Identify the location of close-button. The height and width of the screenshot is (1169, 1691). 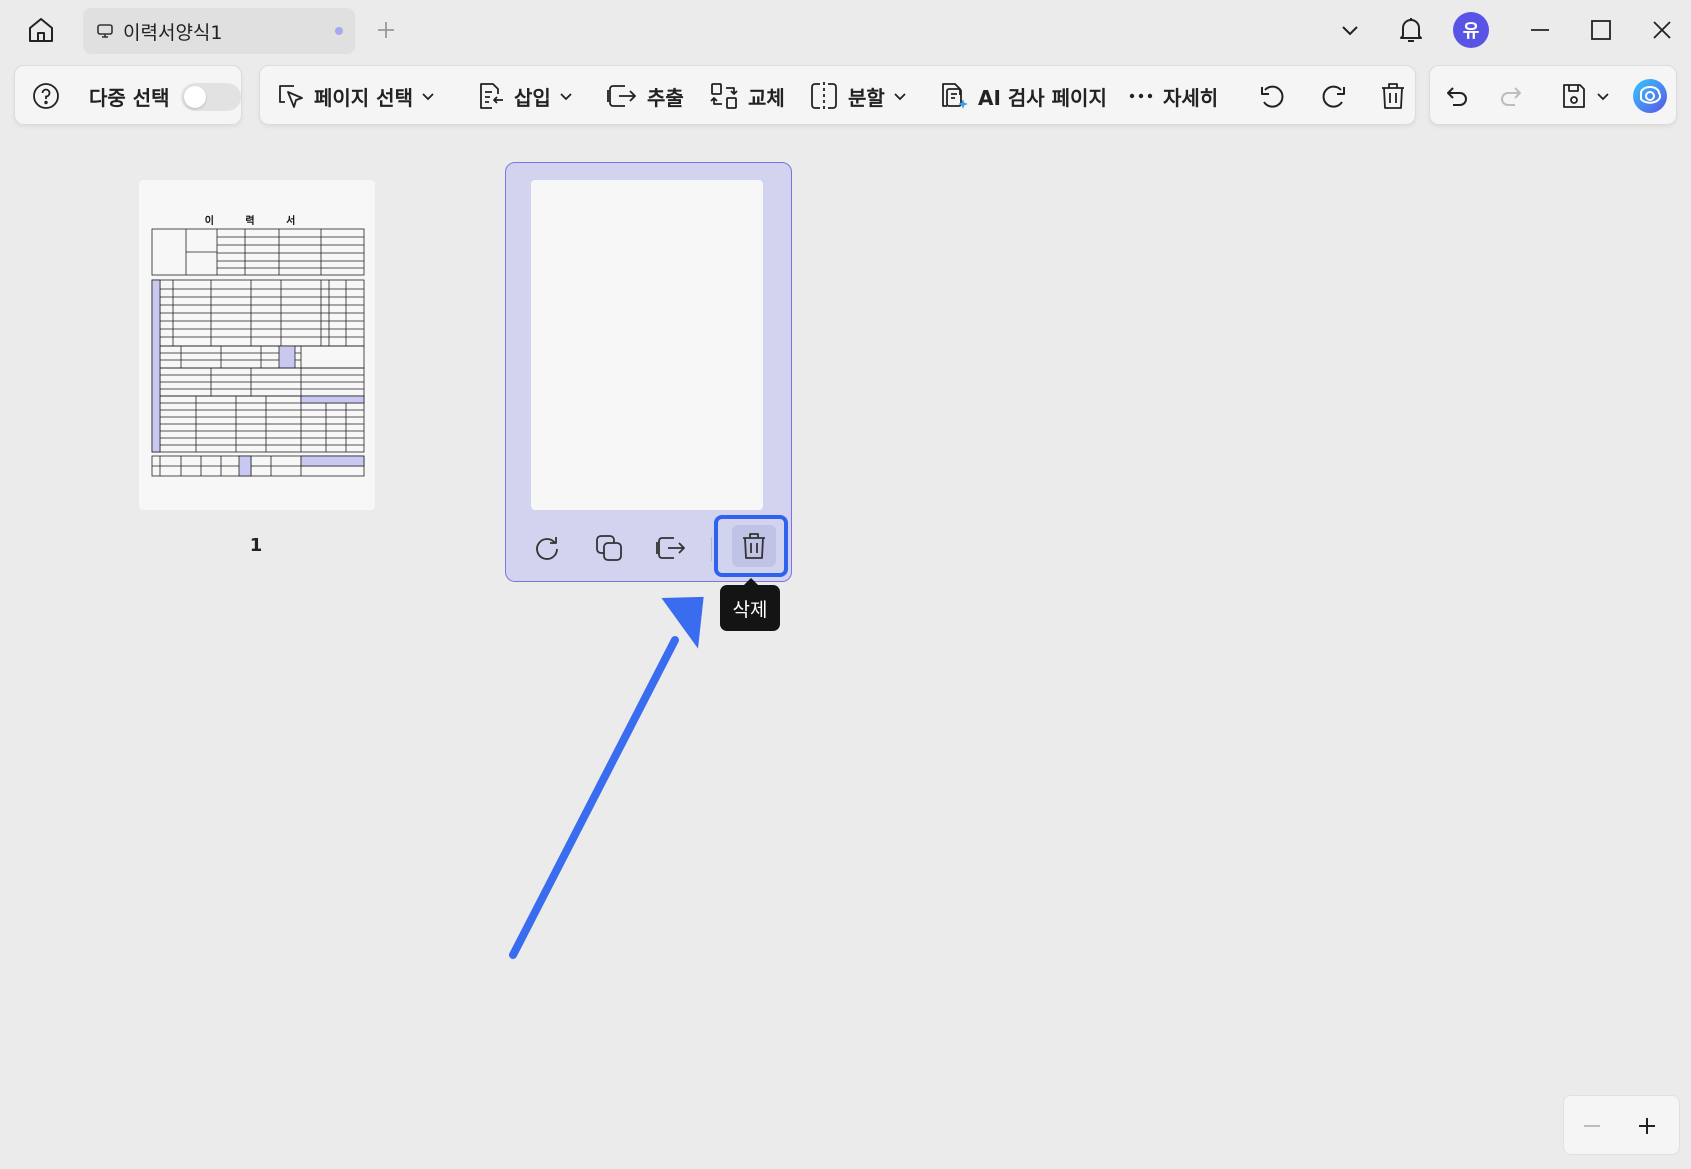
(1662, 30).